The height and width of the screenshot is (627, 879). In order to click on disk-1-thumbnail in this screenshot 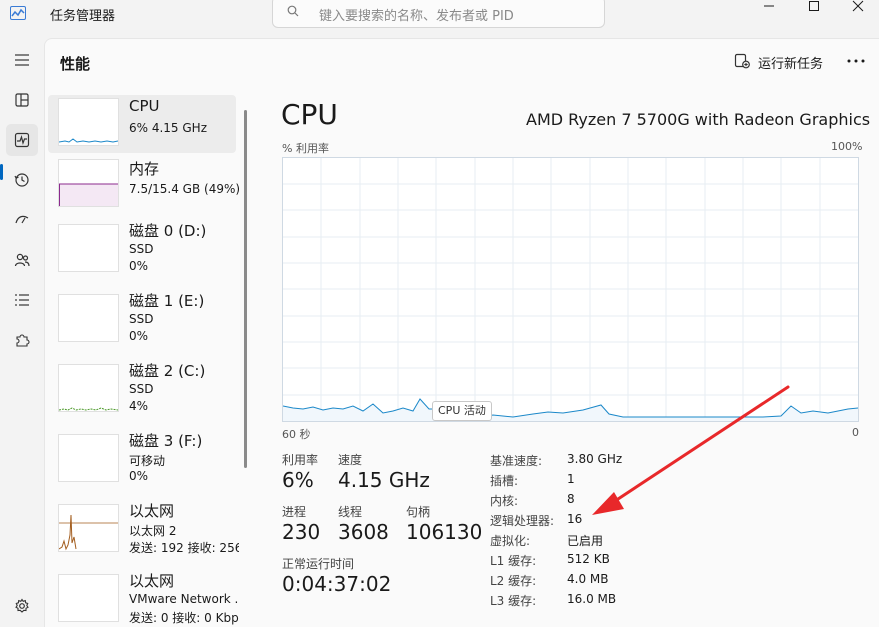, I will do `click(88, 318)`.